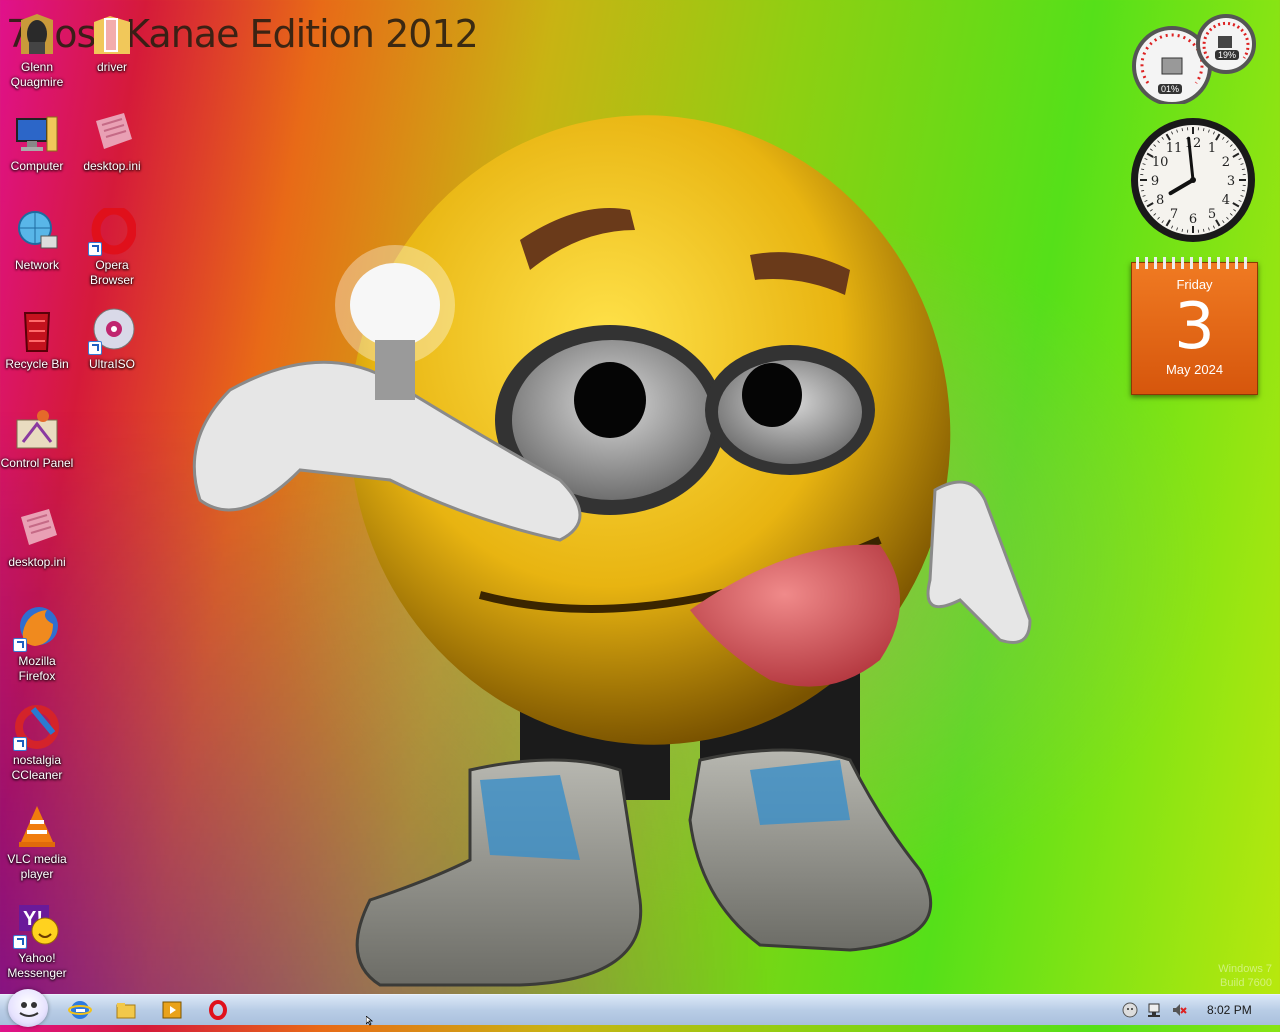 The image size is (1280, 1032). Describe the element at coordinates (1170, 89) in the screenshot. I see `cpu-usage-value: 01%` at that location.